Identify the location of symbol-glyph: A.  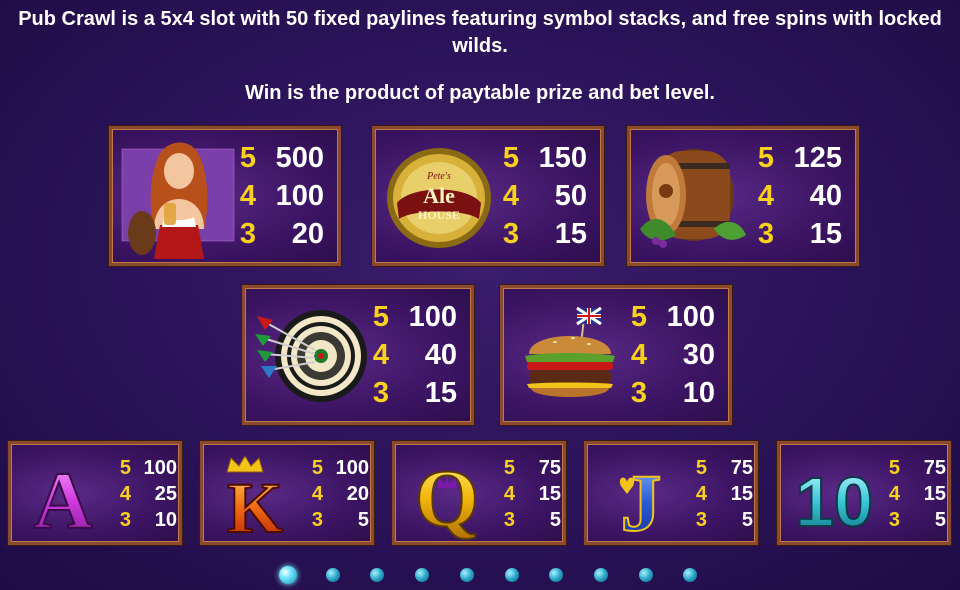
(62, 495).